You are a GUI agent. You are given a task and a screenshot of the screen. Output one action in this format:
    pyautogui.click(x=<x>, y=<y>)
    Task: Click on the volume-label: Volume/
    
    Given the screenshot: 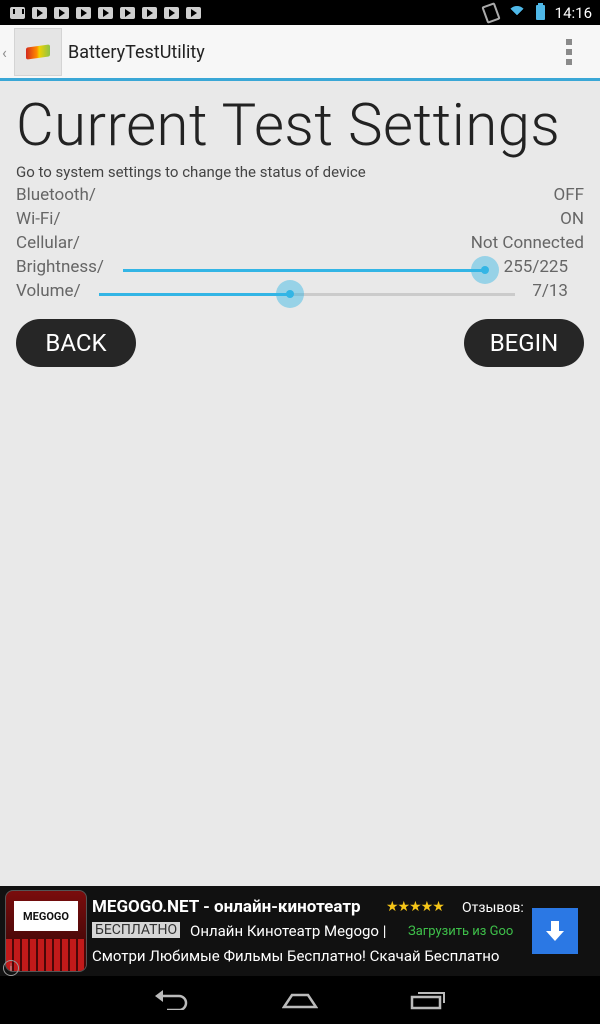 What is the action you would take?
    pyautogui.click(x=48, y=291)
    